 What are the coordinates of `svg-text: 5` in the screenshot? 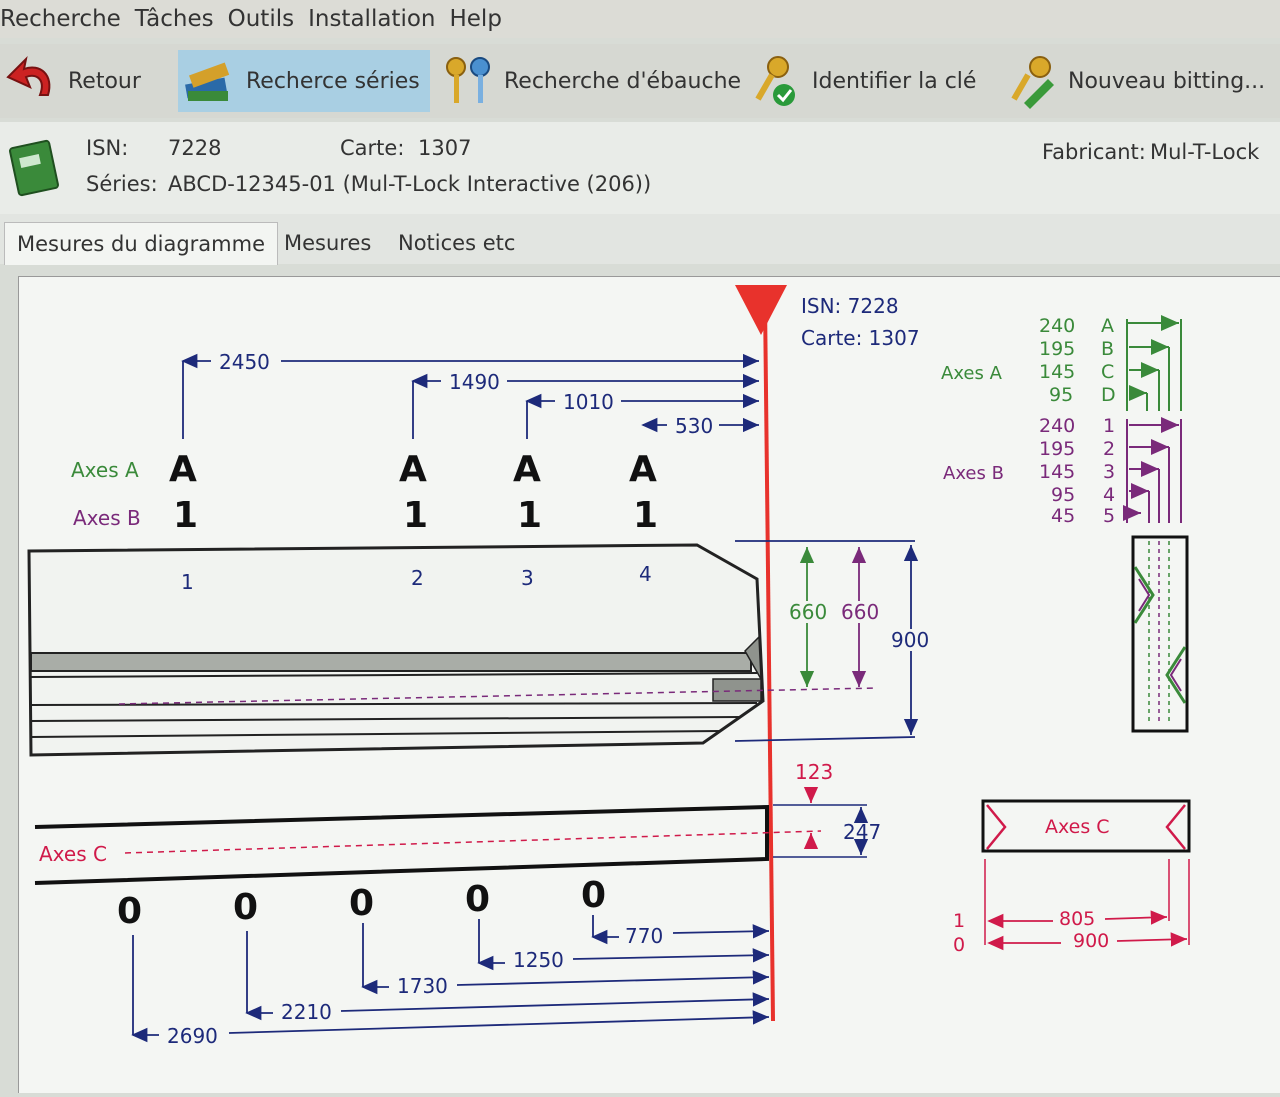 It's located at (1109, 516).